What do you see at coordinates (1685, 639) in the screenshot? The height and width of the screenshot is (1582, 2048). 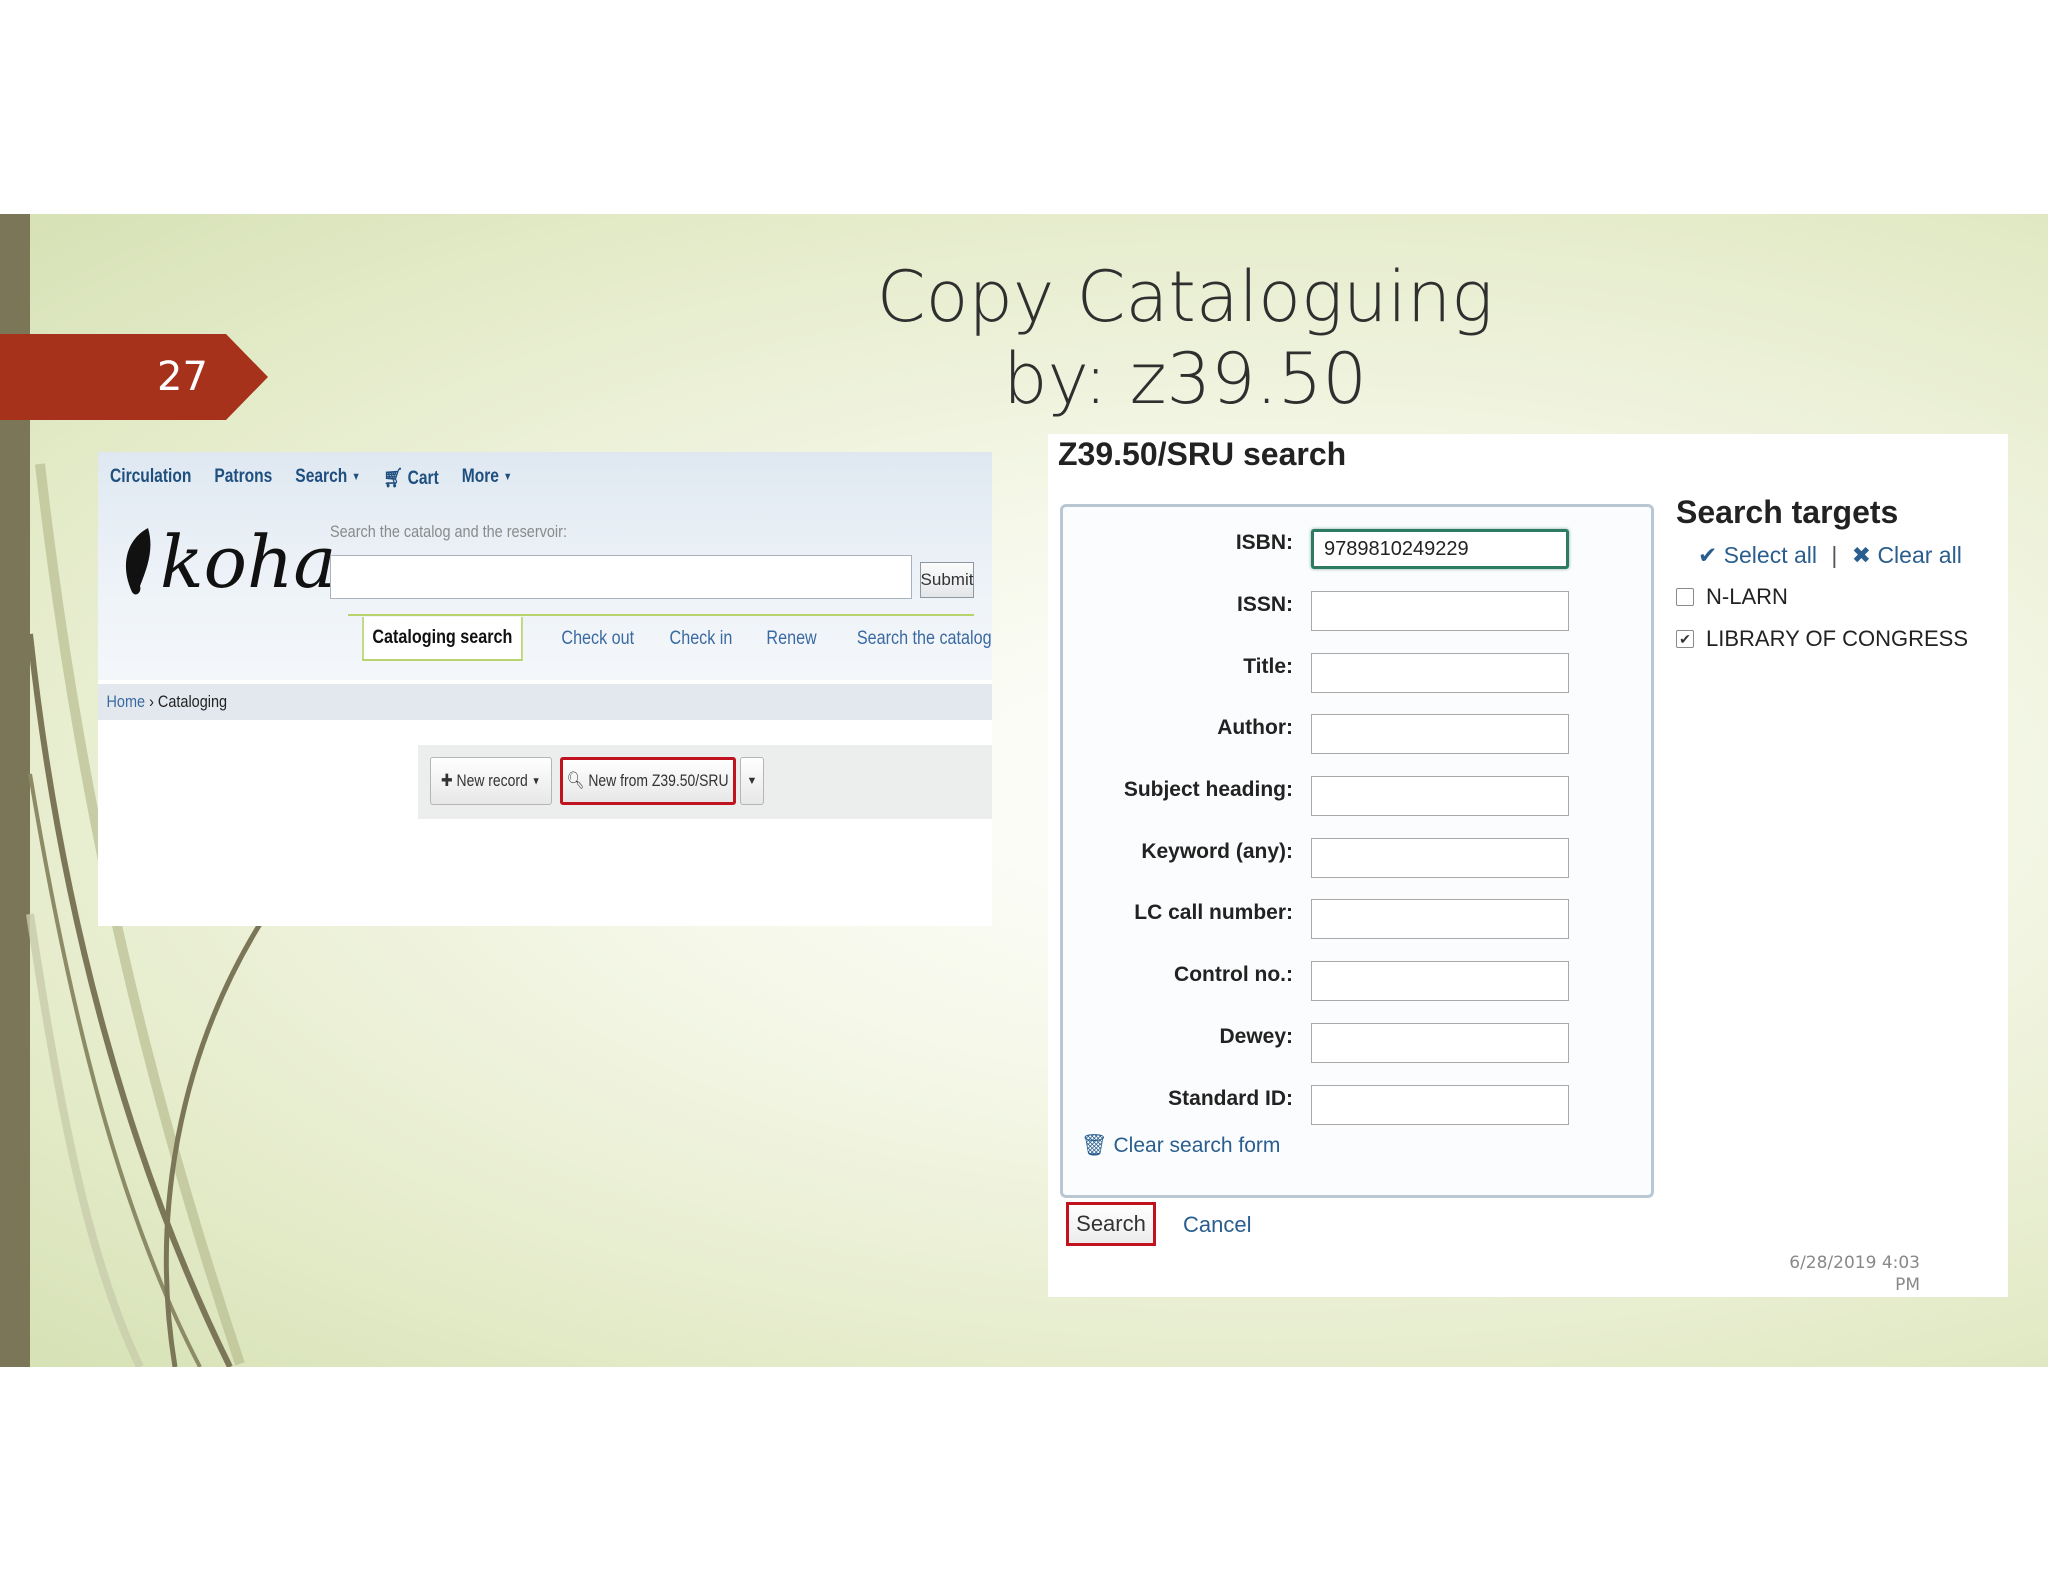 I see `library-of-congress-checkbox: ✔` at bounding box center [1685, 639].